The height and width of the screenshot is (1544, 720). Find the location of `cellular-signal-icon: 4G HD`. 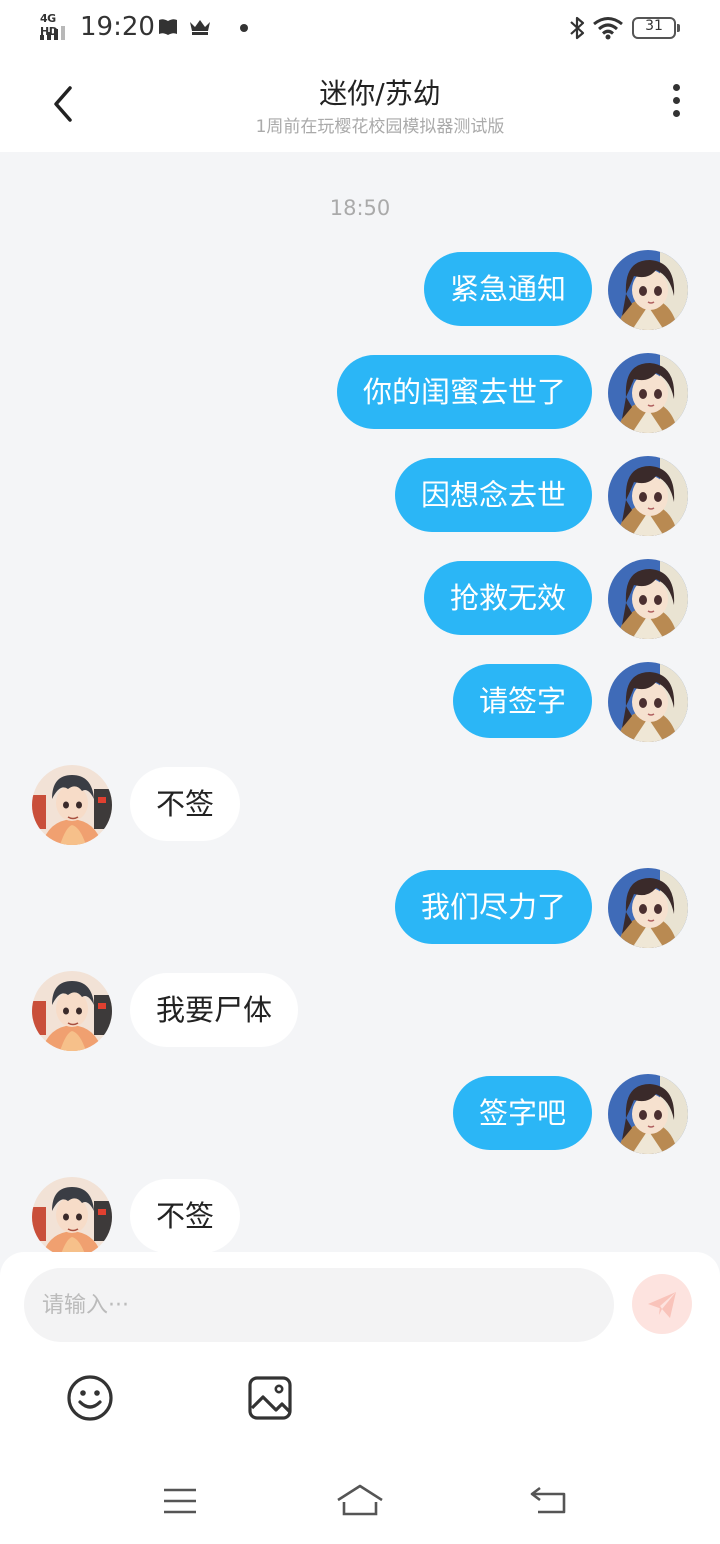

cellular-signal-icon: 4G HD is located at coordinates (55, 27).